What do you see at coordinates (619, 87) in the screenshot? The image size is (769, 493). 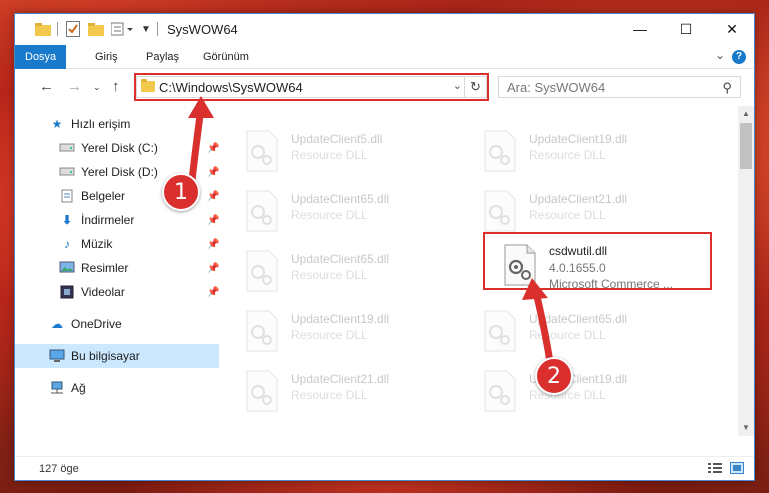 I see `search-input: Ara: SysWOW64 ⚲` at bounding box center [619, 87].